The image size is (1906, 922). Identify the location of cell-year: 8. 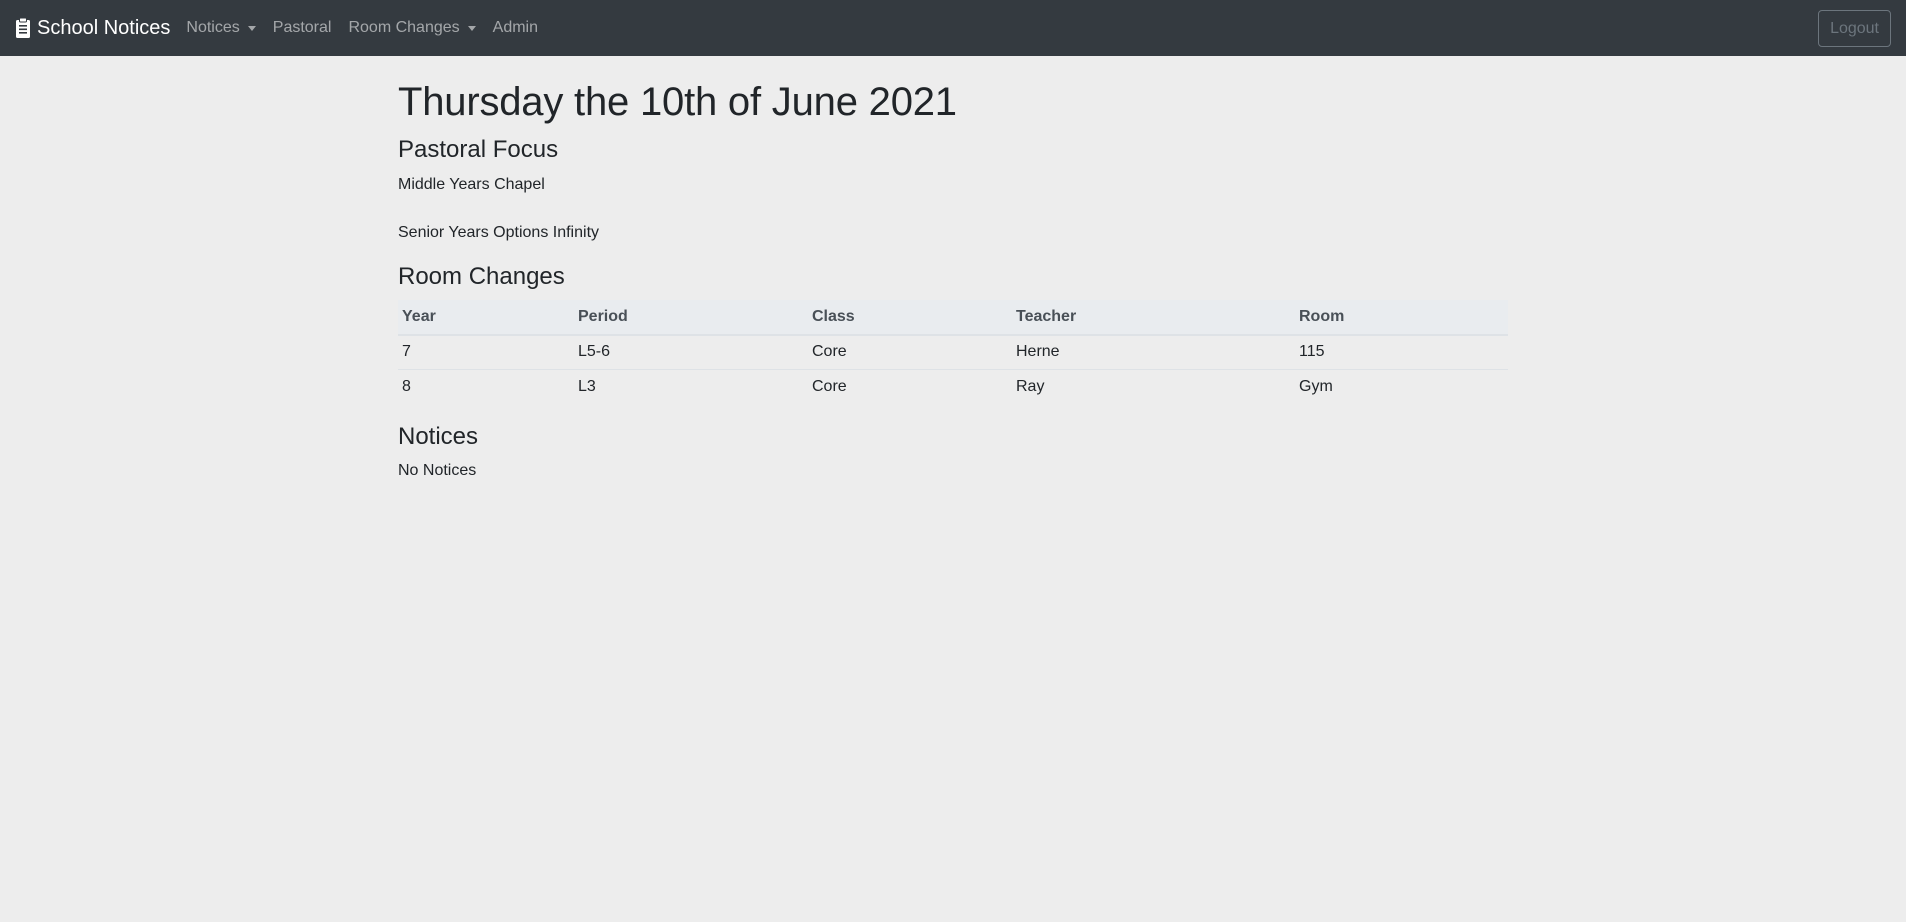
(406, 387).